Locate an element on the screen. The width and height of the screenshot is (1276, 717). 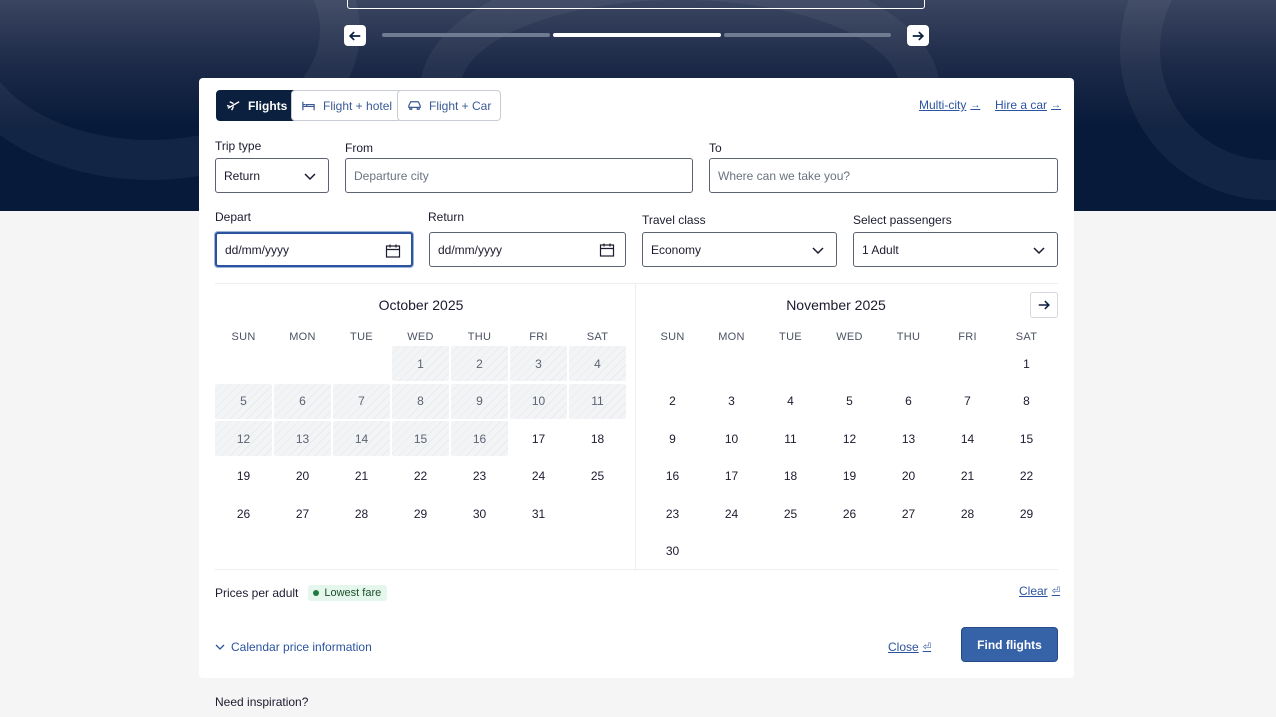
calendar-day: 15 is located at coordinates (1026, 438).